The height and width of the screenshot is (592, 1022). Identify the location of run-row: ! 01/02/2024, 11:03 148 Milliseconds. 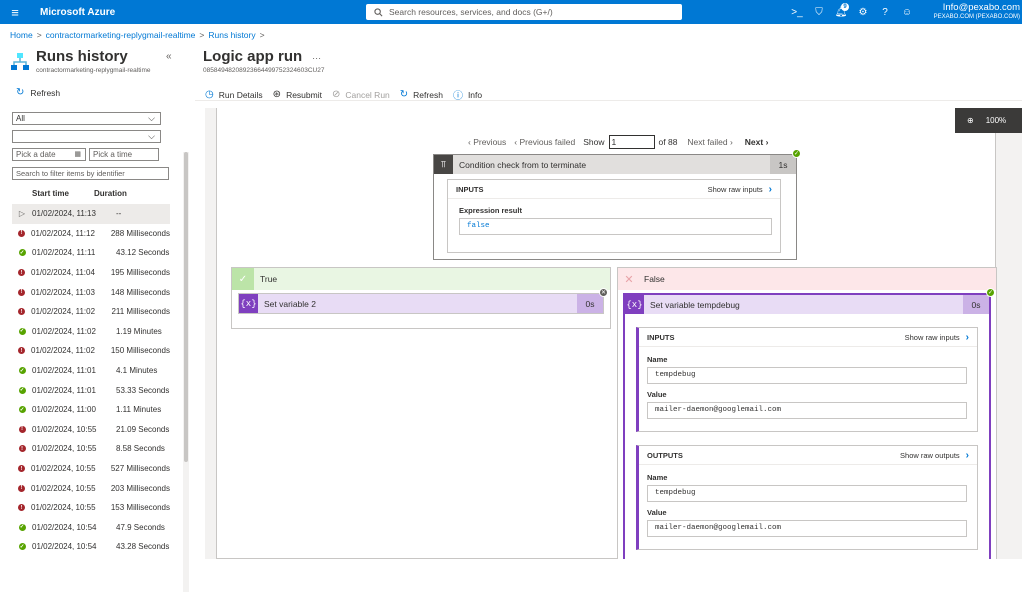
(91, 292).